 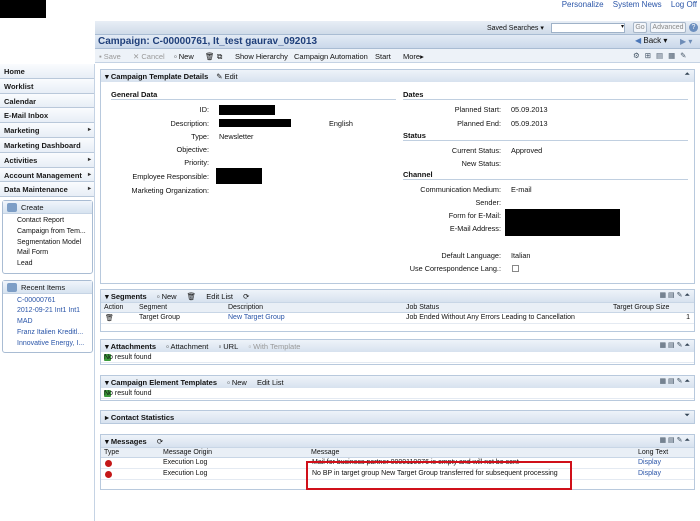 I want to click on show-hierarchy-button: Show Hierarchy, so click(x=261, y=56).